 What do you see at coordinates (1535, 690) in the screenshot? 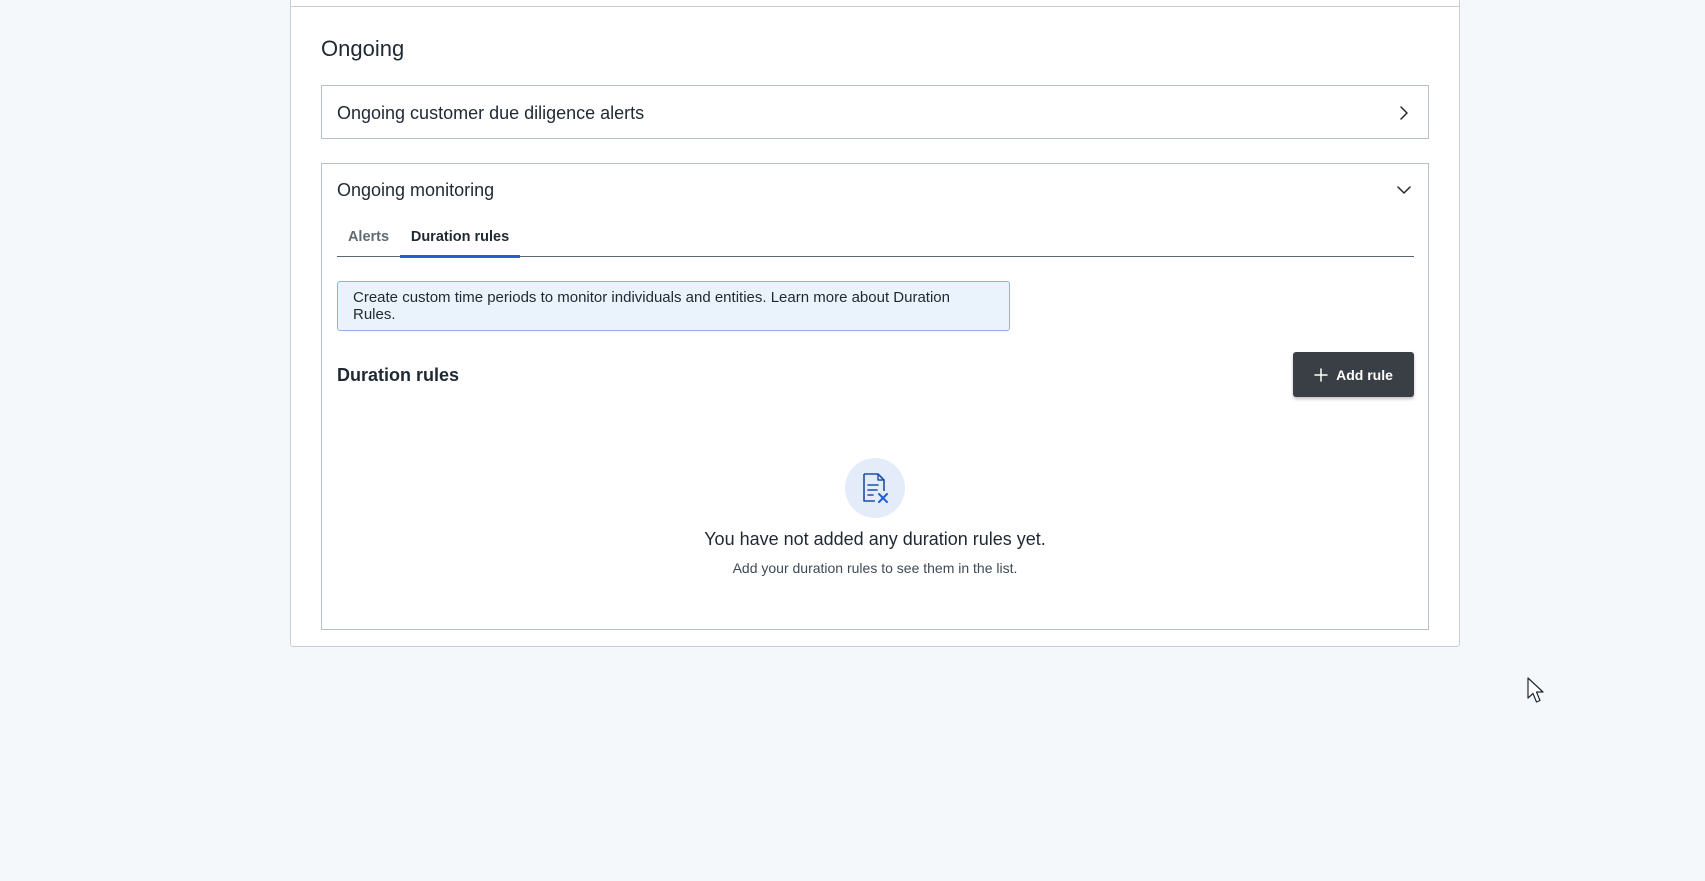
I see `mouse-cursor-icon` at bounding box center [1535, 690].